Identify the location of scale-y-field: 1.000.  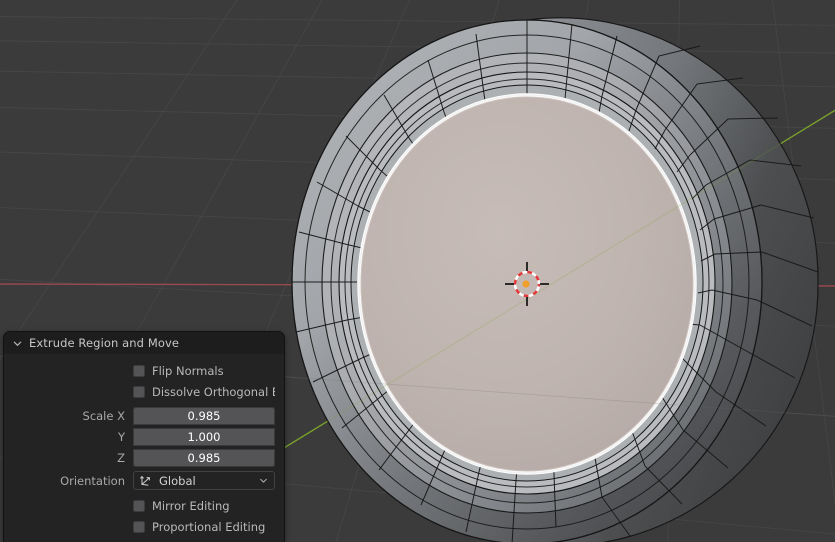
(204, 436).